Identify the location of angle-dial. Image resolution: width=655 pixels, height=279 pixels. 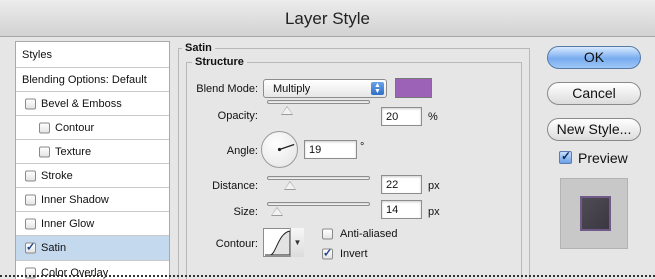
(279, 149).